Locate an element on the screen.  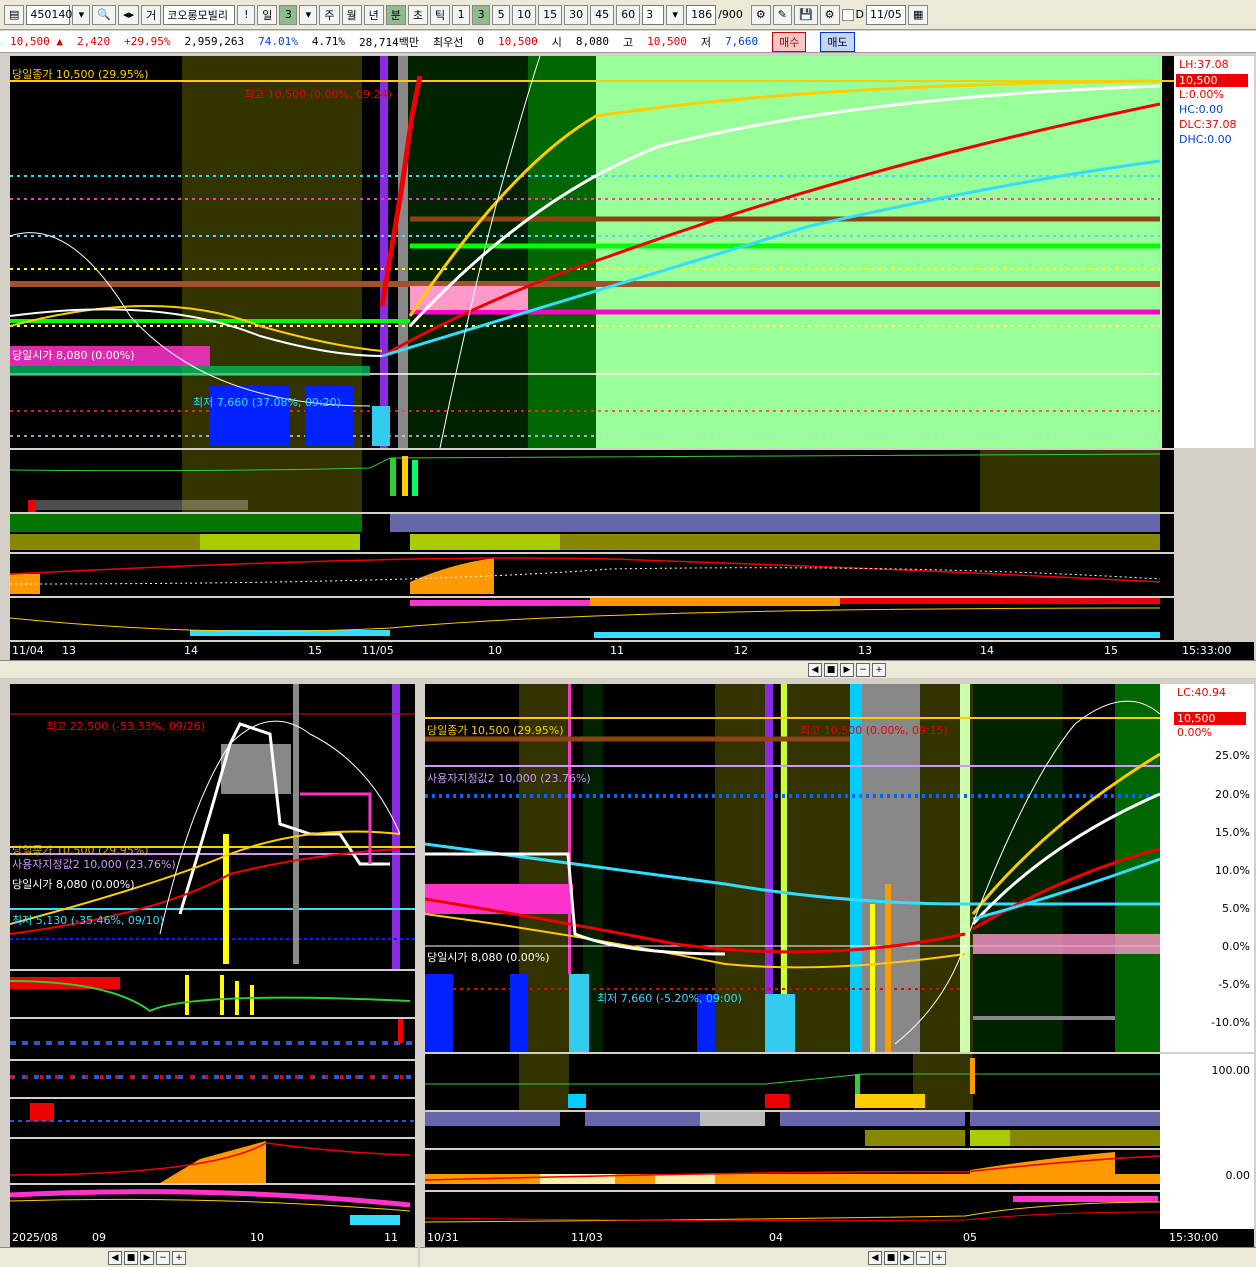
volume: 2,959,263 is located at coordinates (214, 41).